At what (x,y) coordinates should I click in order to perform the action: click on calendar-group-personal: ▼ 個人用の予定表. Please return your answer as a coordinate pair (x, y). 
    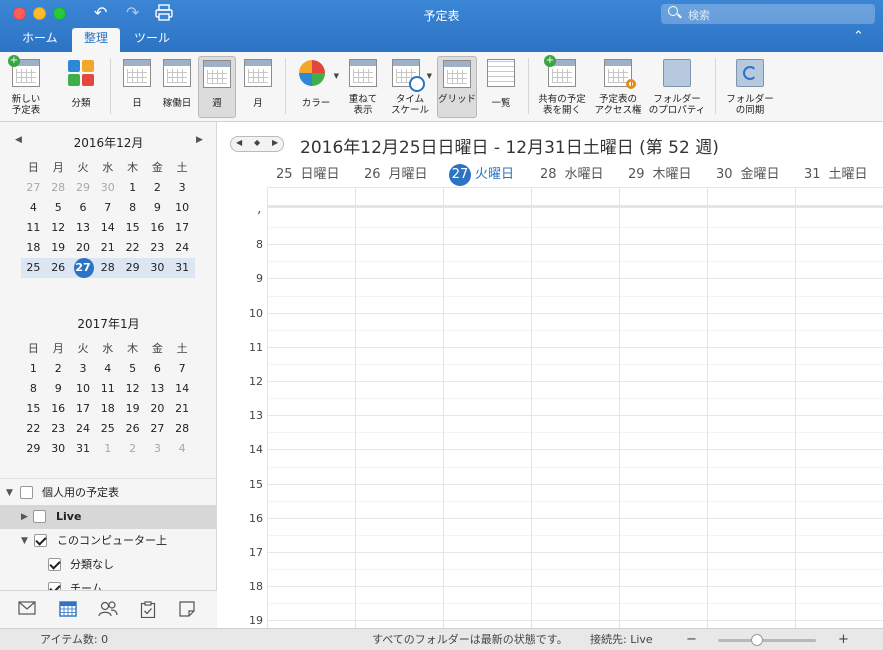
    Looking at the image, I should click on (108, 493).